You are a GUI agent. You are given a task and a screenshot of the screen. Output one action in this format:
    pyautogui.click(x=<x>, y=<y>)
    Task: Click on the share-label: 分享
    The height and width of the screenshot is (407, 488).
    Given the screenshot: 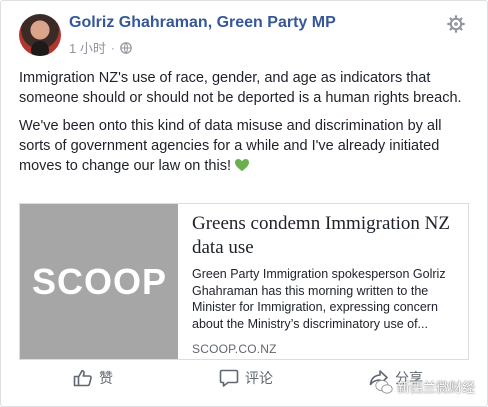 What is the action you would take?
    pyautogui.click(x=409, y=378)
    